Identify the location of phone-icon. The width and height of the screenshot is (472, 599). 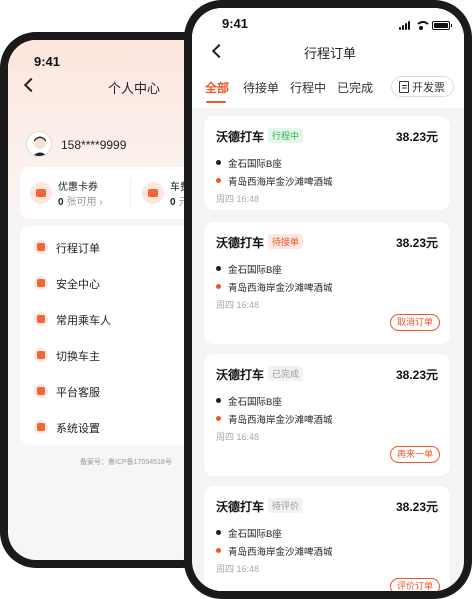
(41, 391).